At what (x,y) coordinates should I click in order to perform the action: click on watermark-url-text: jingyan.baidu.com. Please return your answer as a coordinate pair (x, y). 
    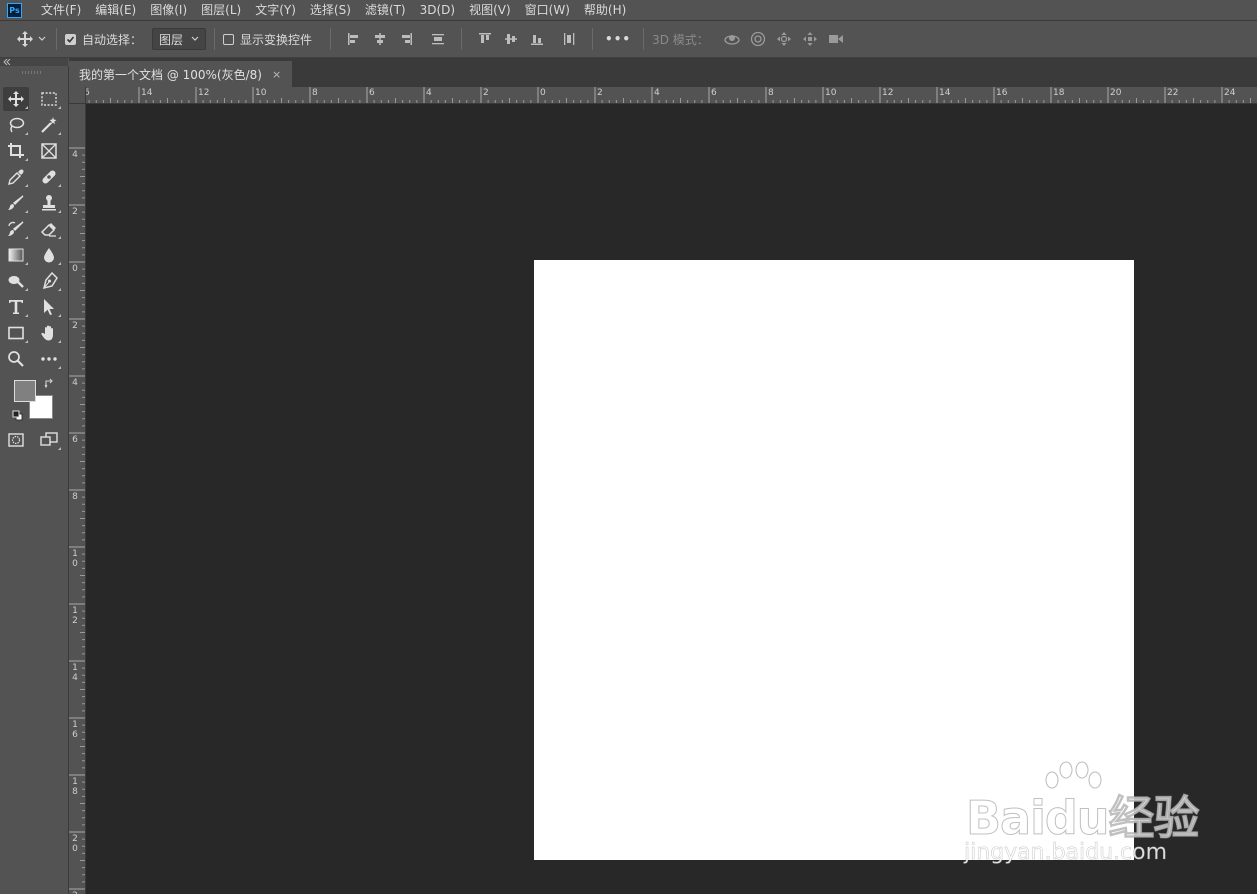
    Looking at the image, I should click on (1066, 853).